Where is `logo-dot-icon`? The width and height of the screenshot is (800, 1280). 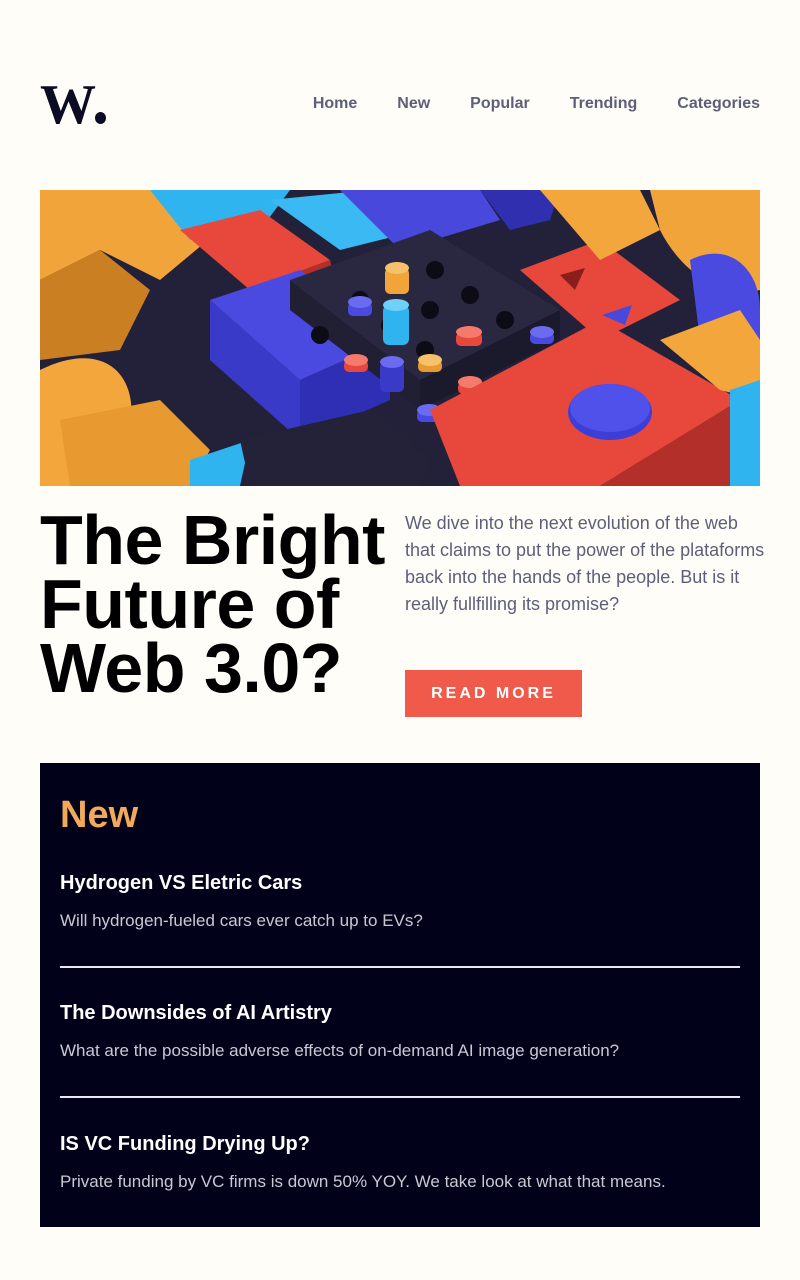
logo-dot-icon is located at coordinates (100, 118).